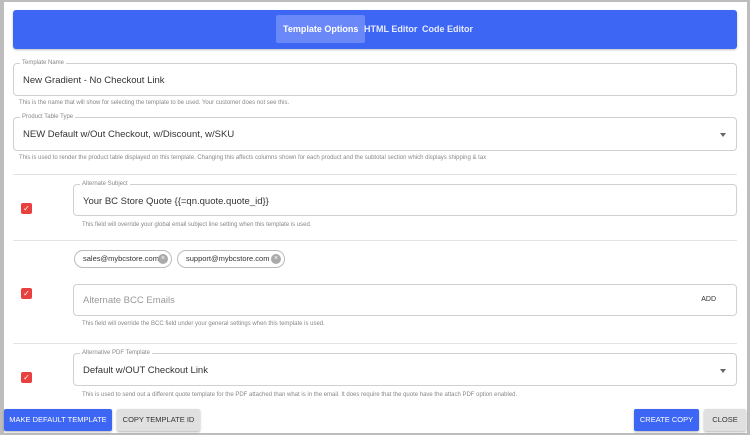 This screenshot has width=750, height=435. What do you see at coordinates (321, 29) in the screenshot?
I see `tab-template-options: Template Options` at bounding box center [321, 29].